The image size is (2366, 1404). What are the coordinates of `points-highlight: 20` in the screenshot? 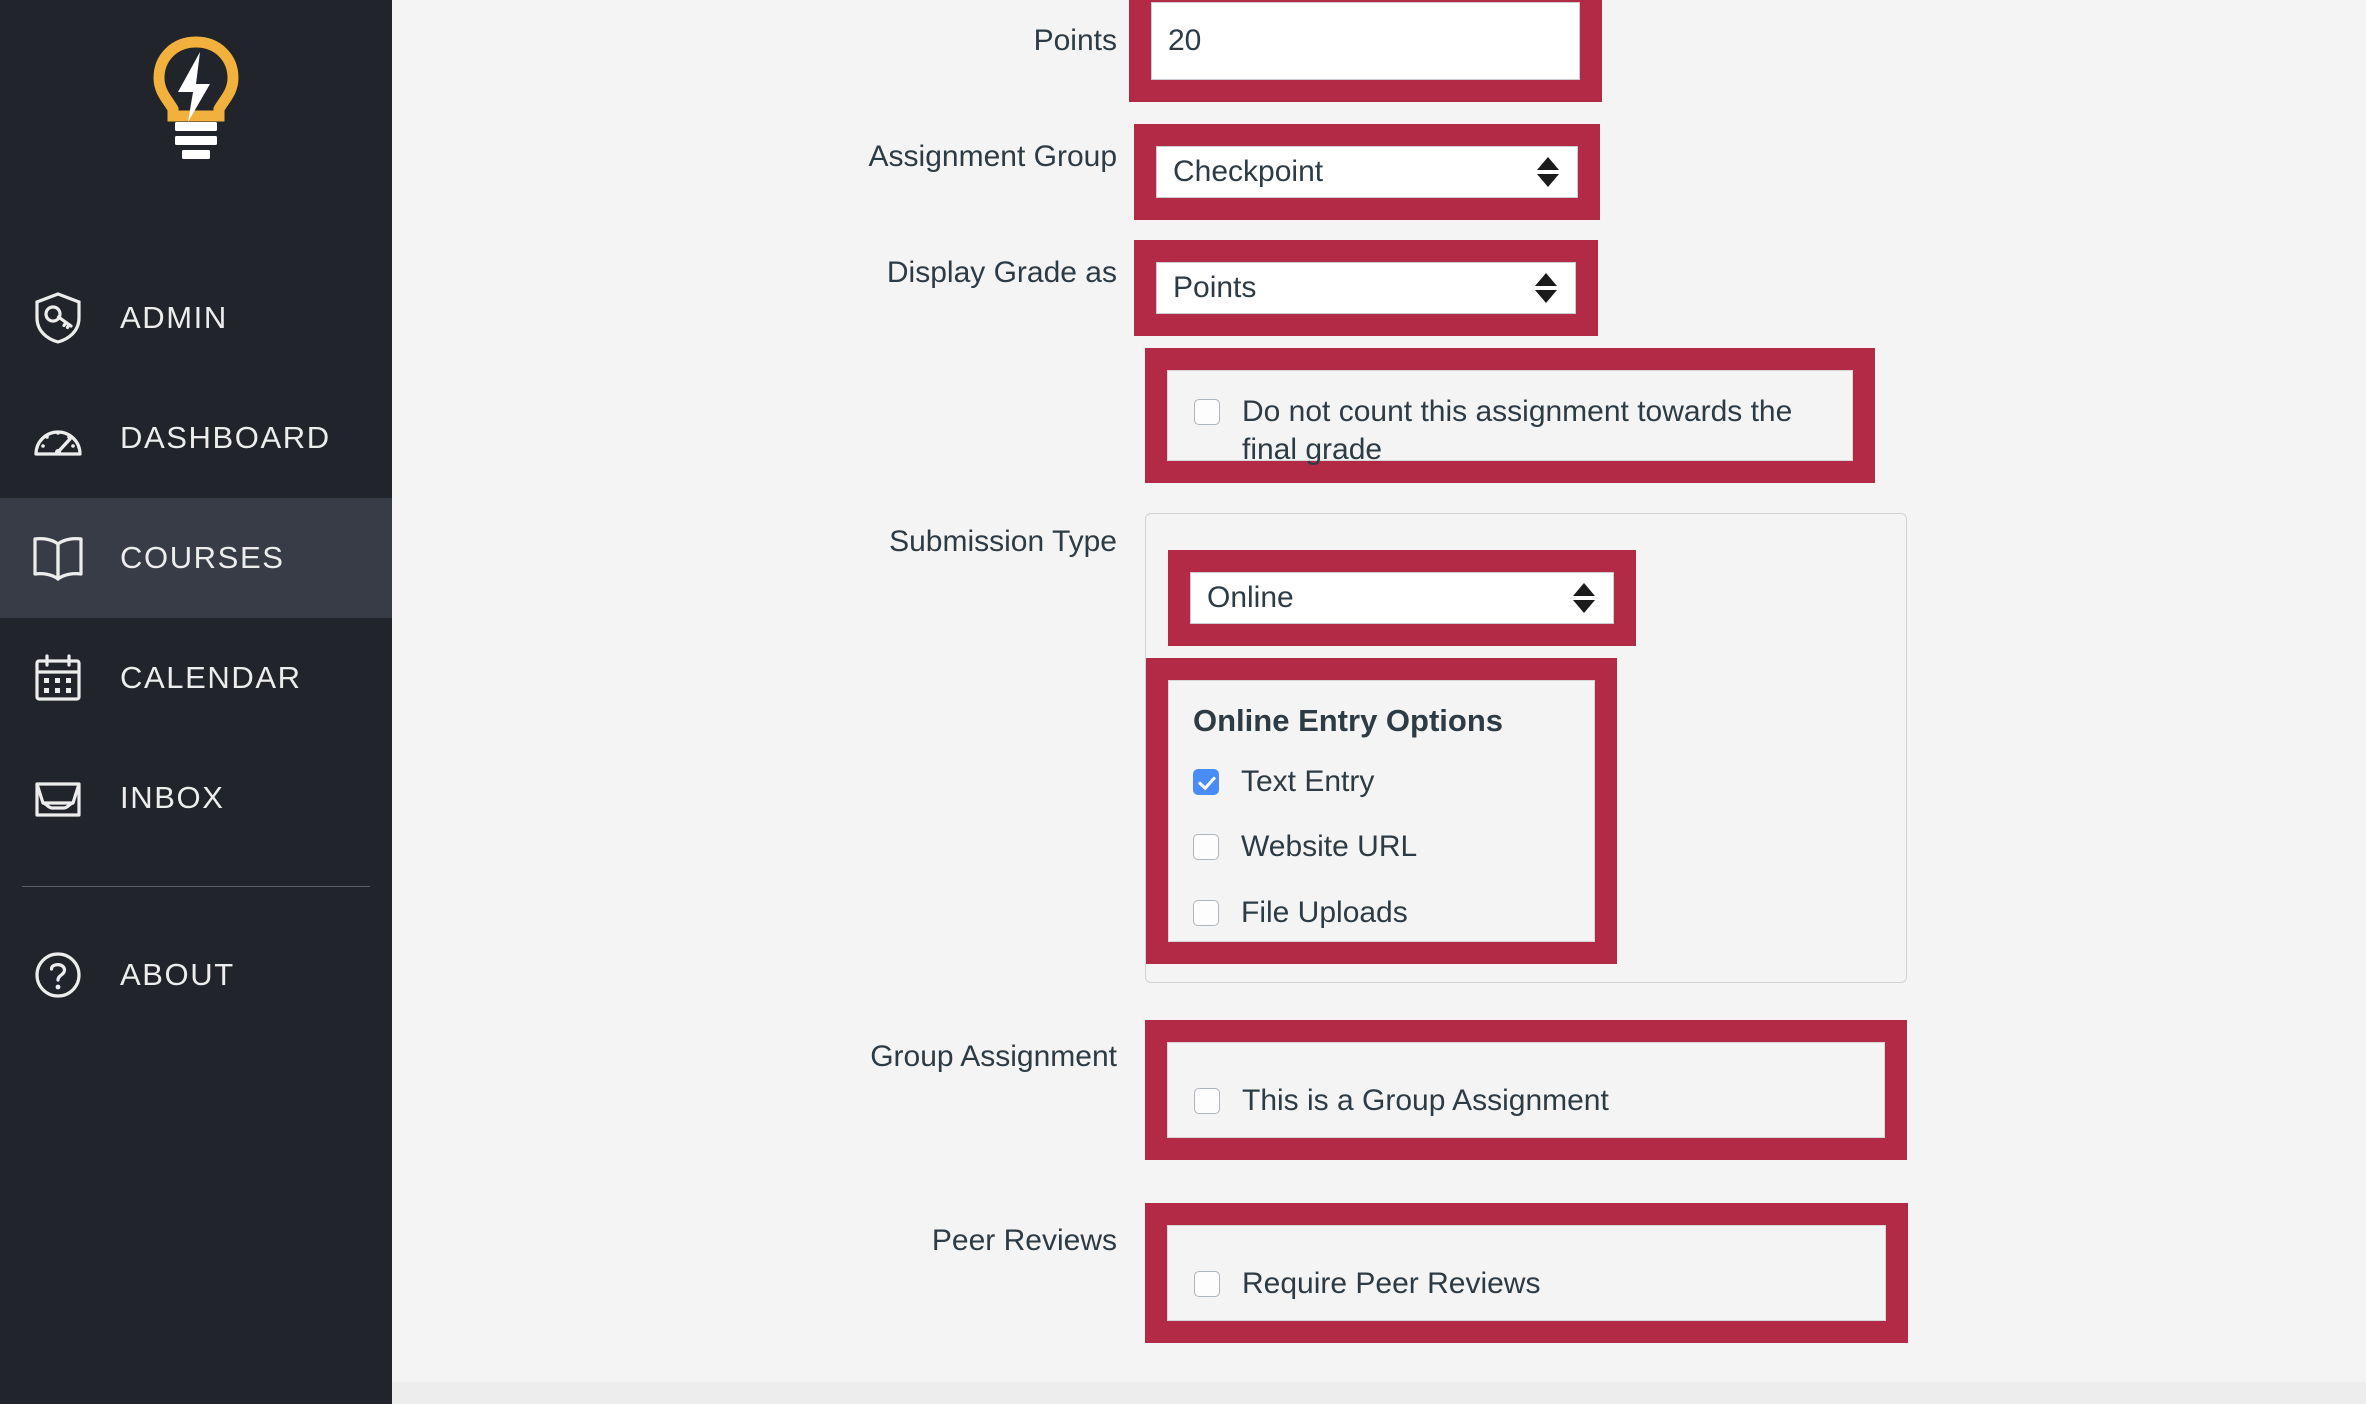 It's located at (1365, 51).